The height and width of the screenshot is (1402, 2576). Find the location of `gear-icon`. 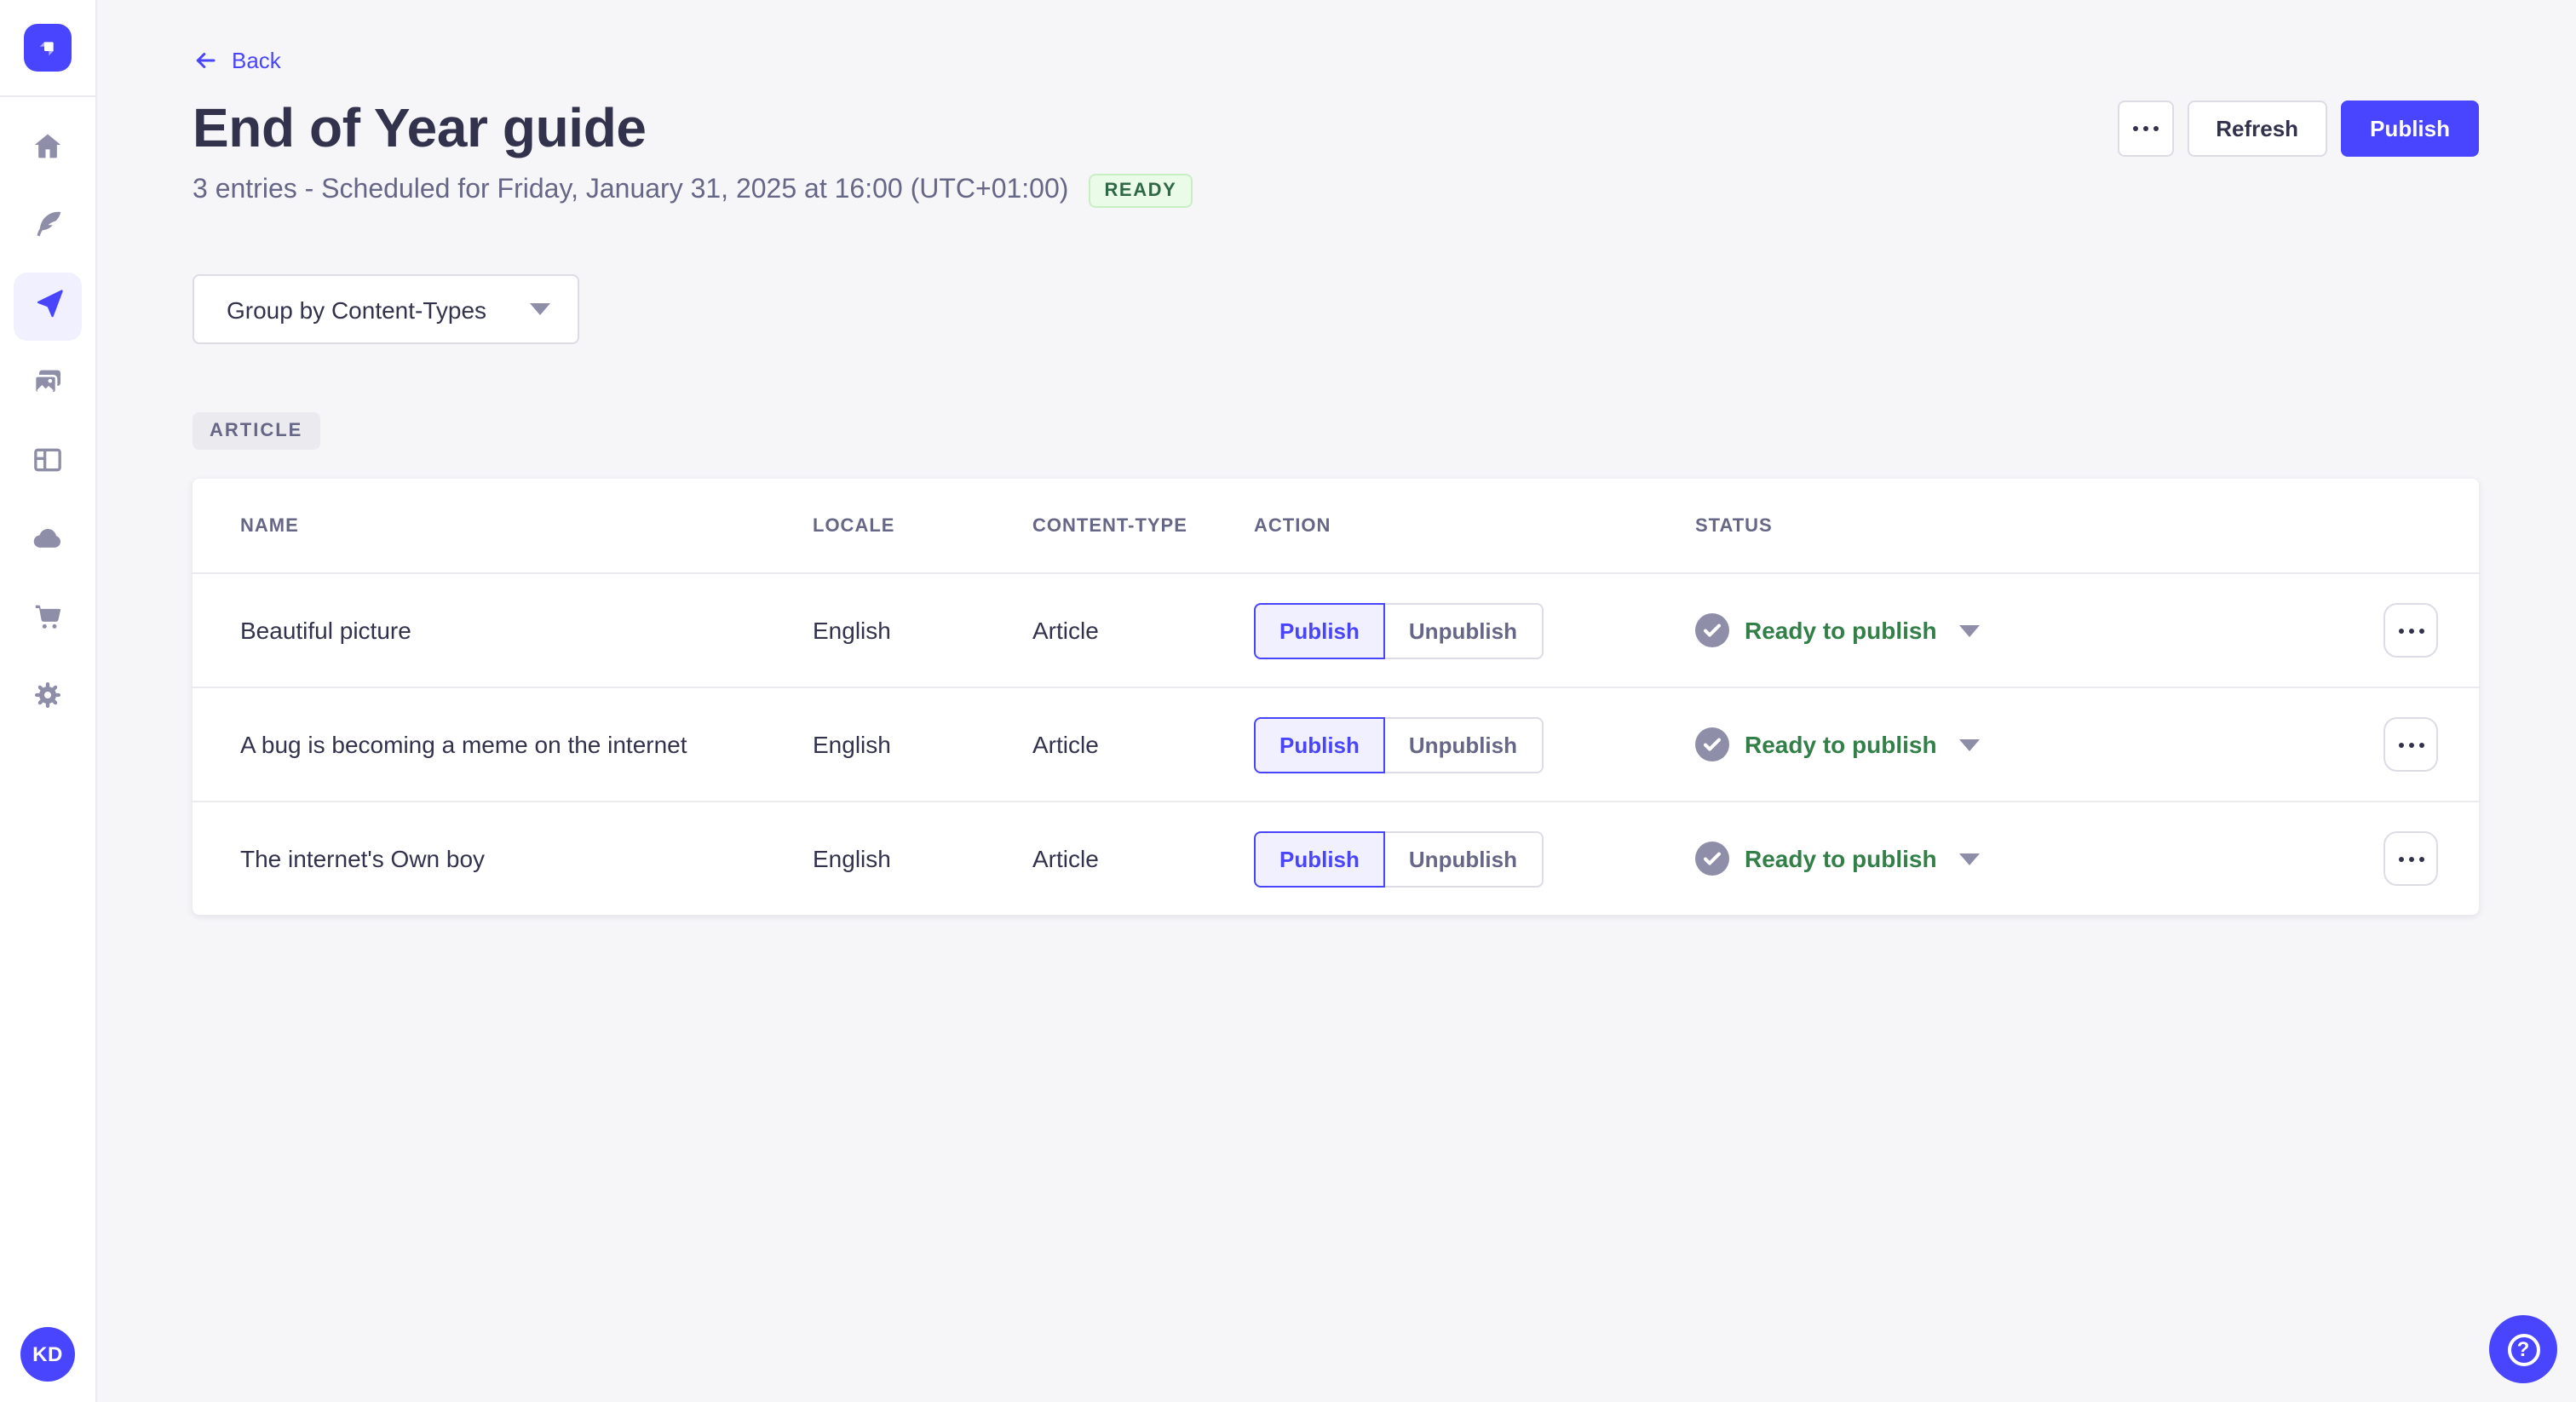

gear-icon is located at coordinates (48, 698).